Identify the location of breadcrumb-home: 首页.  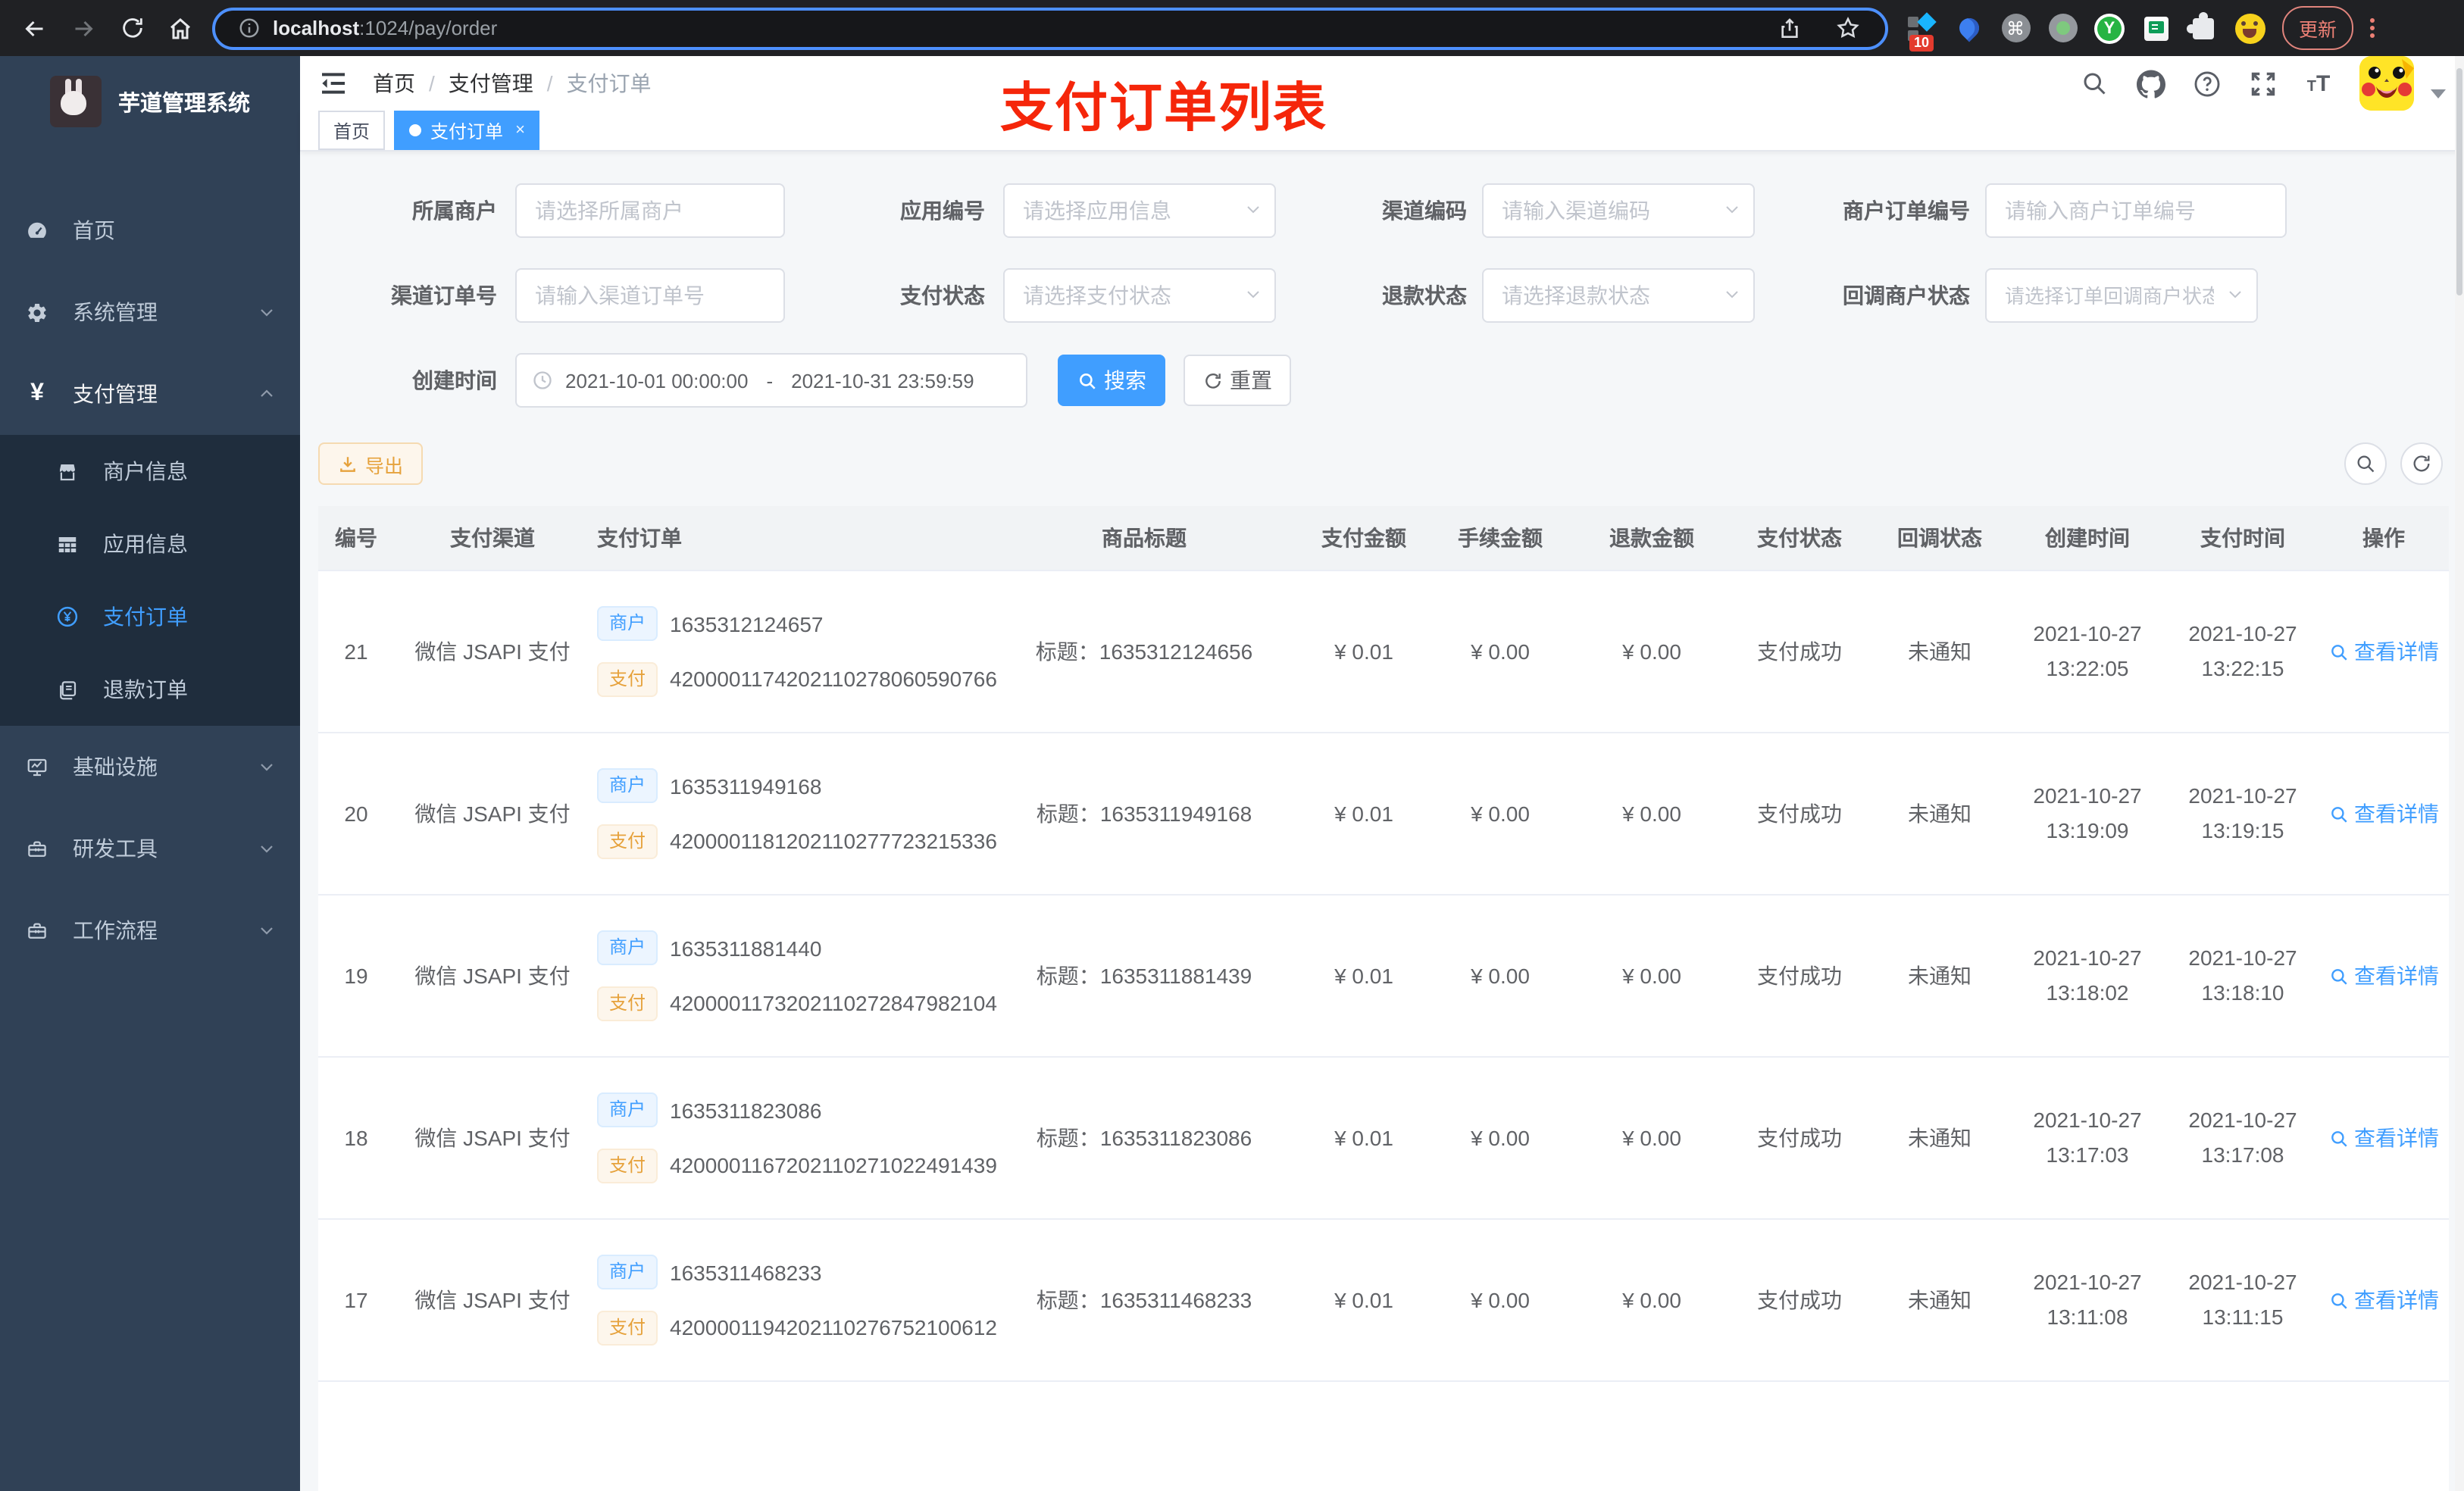
(394, 83).